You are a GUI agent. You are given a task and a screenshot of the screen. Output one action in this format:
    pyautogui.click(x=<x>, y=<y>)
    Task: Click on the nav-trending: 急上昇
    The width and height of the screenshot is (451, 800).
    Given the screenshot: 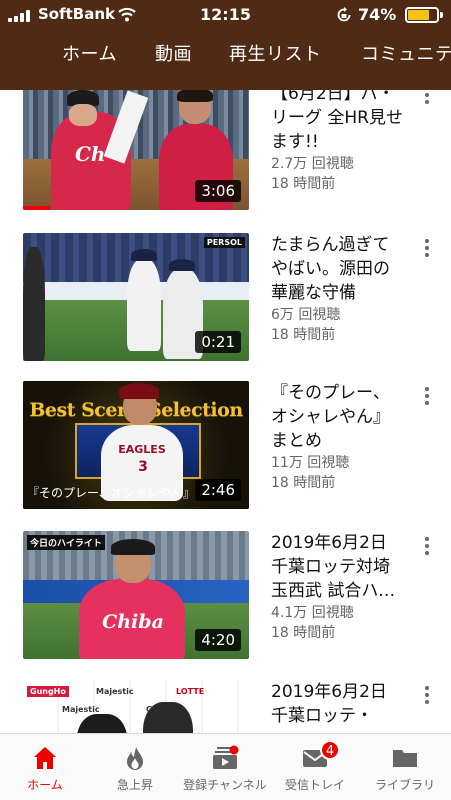 What is the action you would take?
    pyautogui.click(x=135, y=767)
    